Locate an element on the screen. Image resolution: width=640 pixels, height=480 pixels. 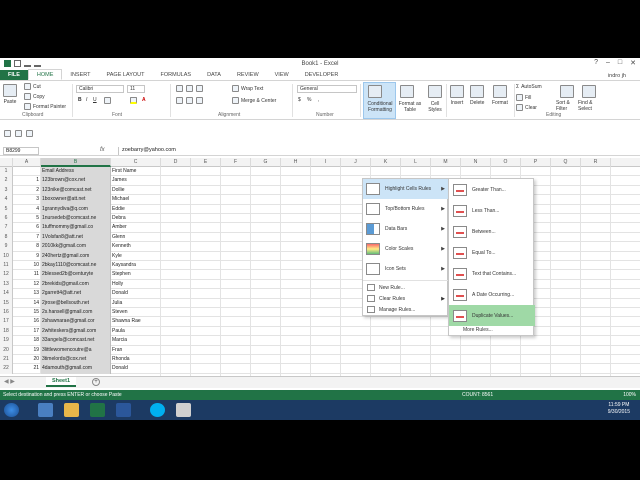
row-header: 7 is located at coordinates (6, 228).